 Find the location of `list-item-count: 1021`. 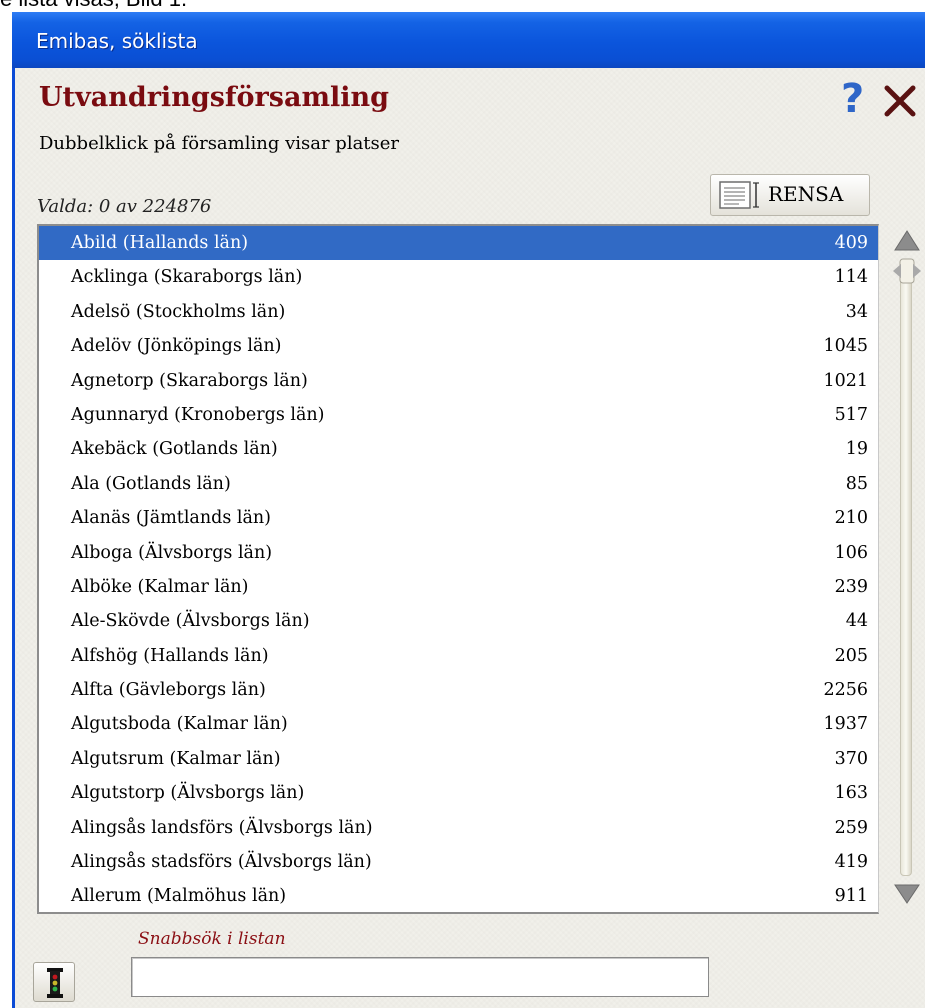

list-item-count: 1021 is located at coordinates (845, 380).